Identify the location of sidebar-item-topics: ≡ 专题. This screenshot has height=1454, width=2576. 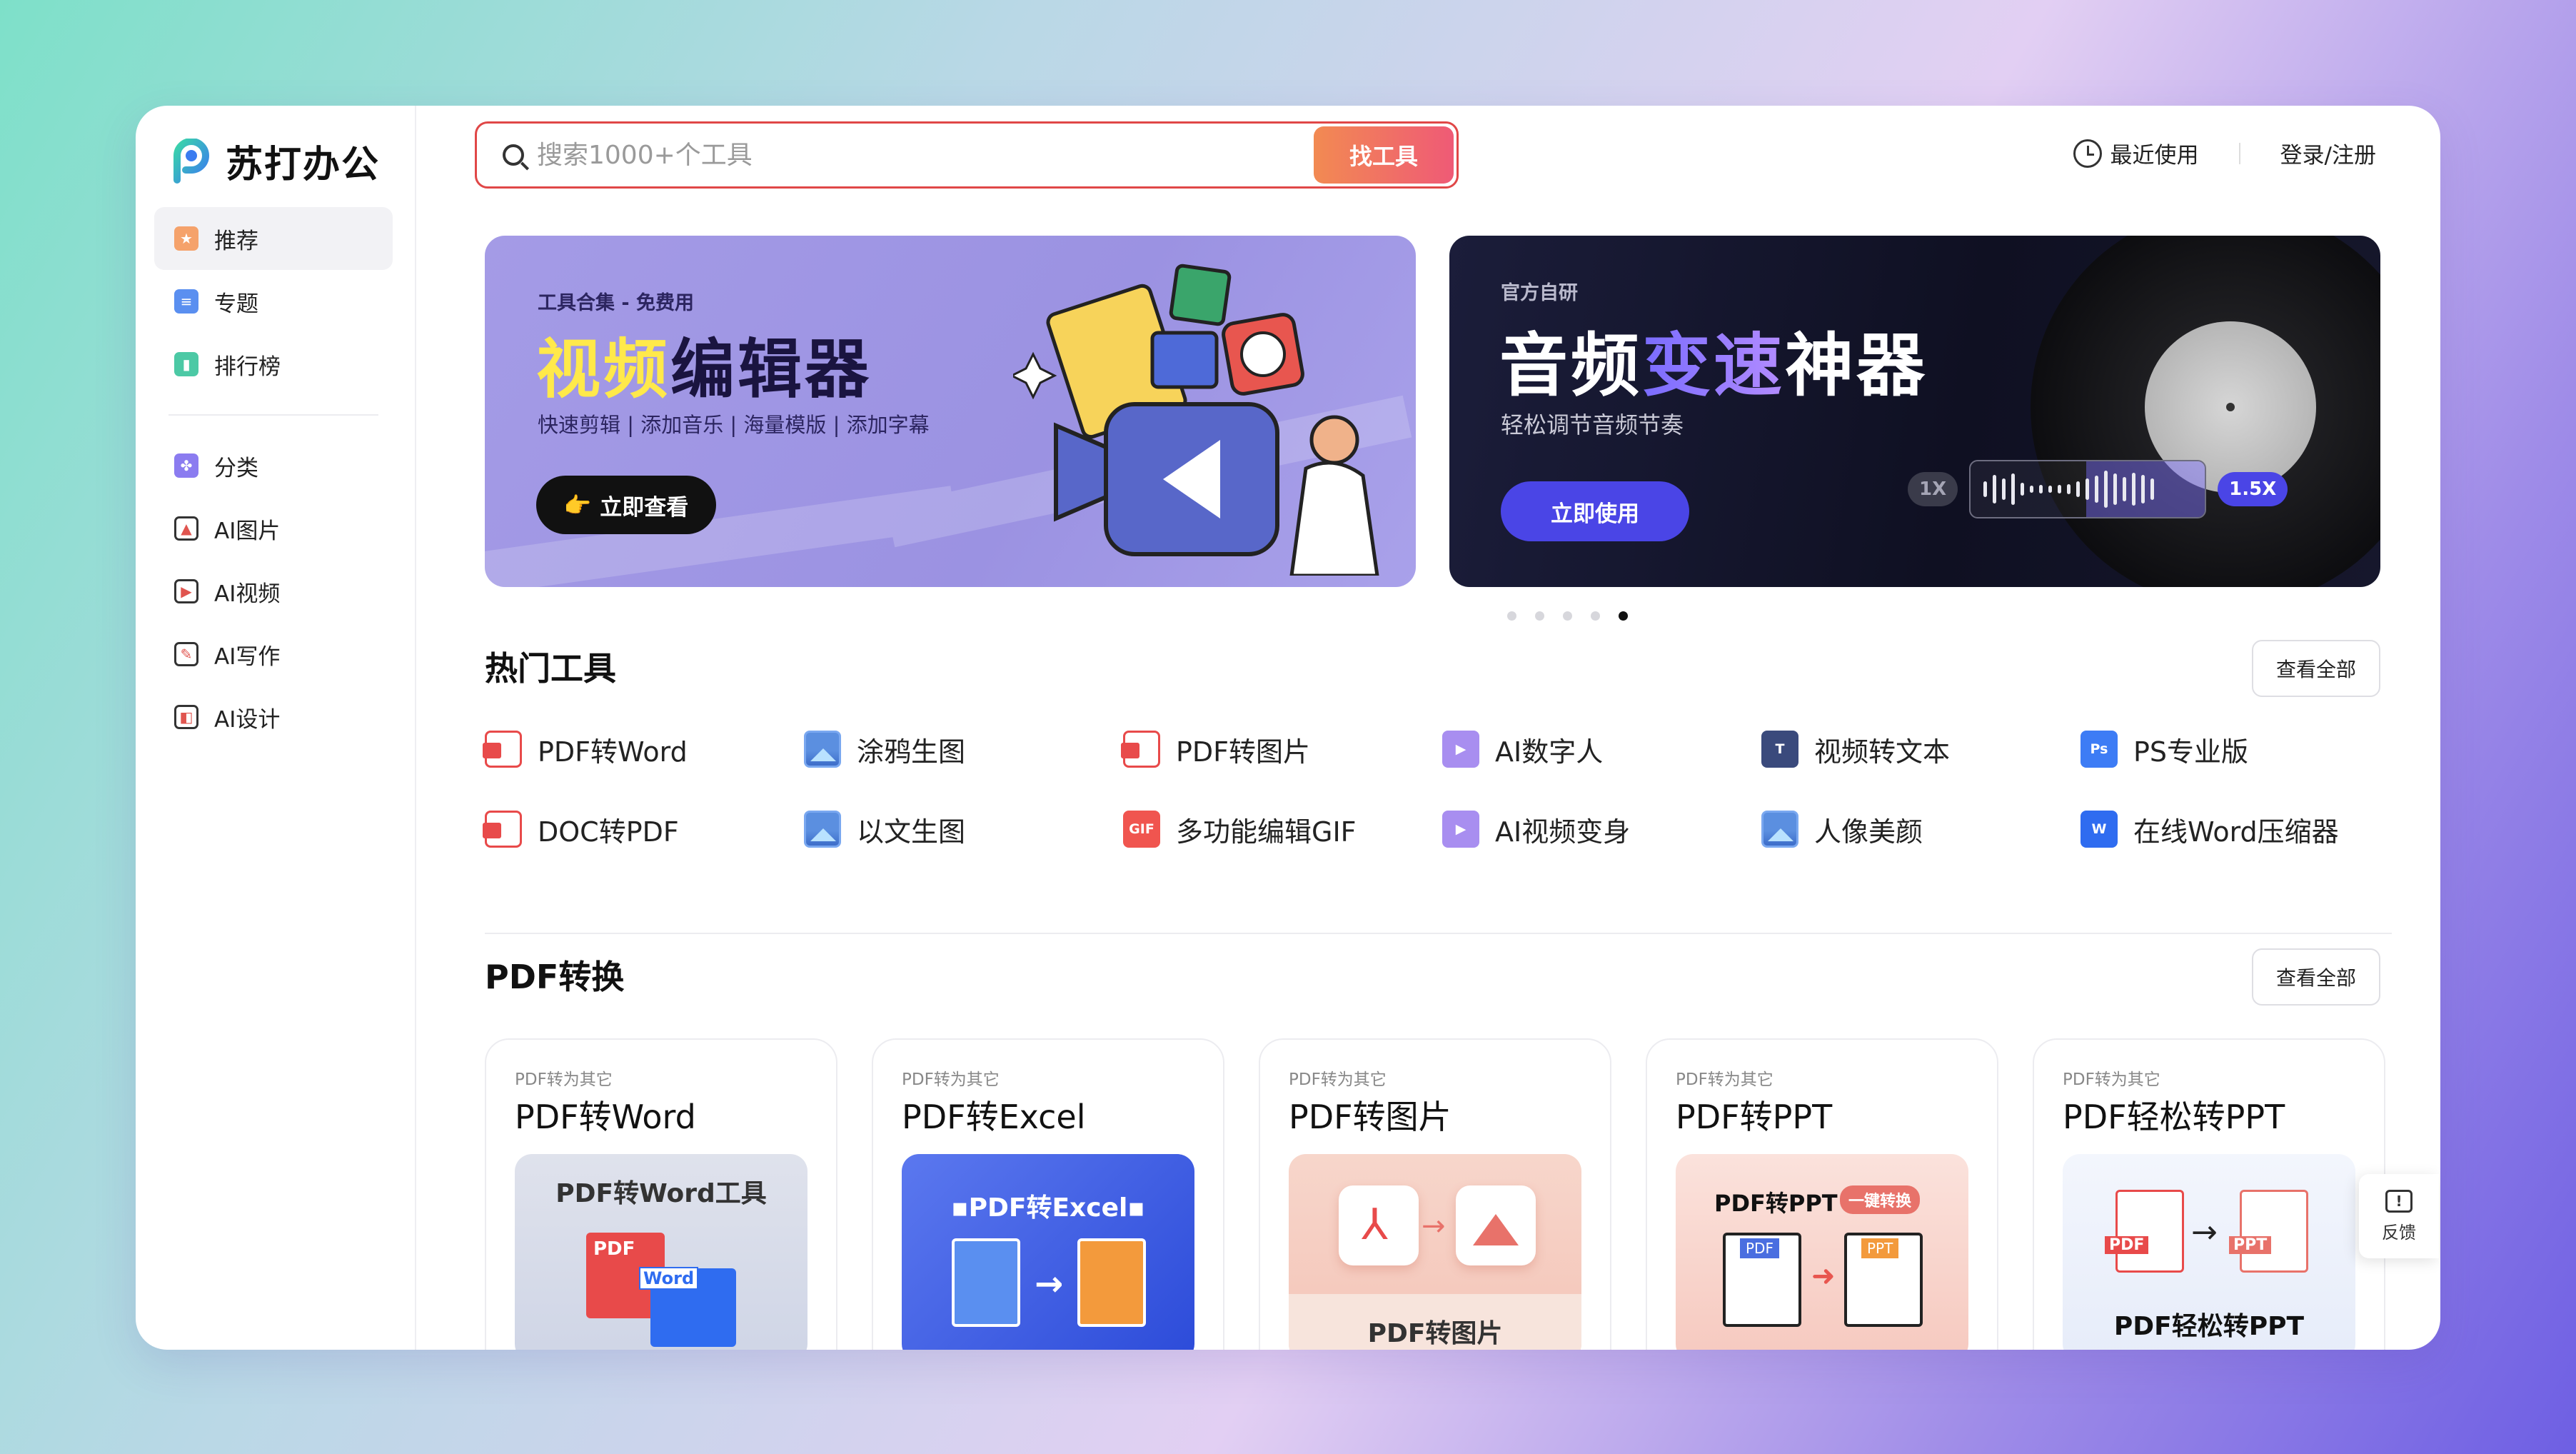
(273, 302).